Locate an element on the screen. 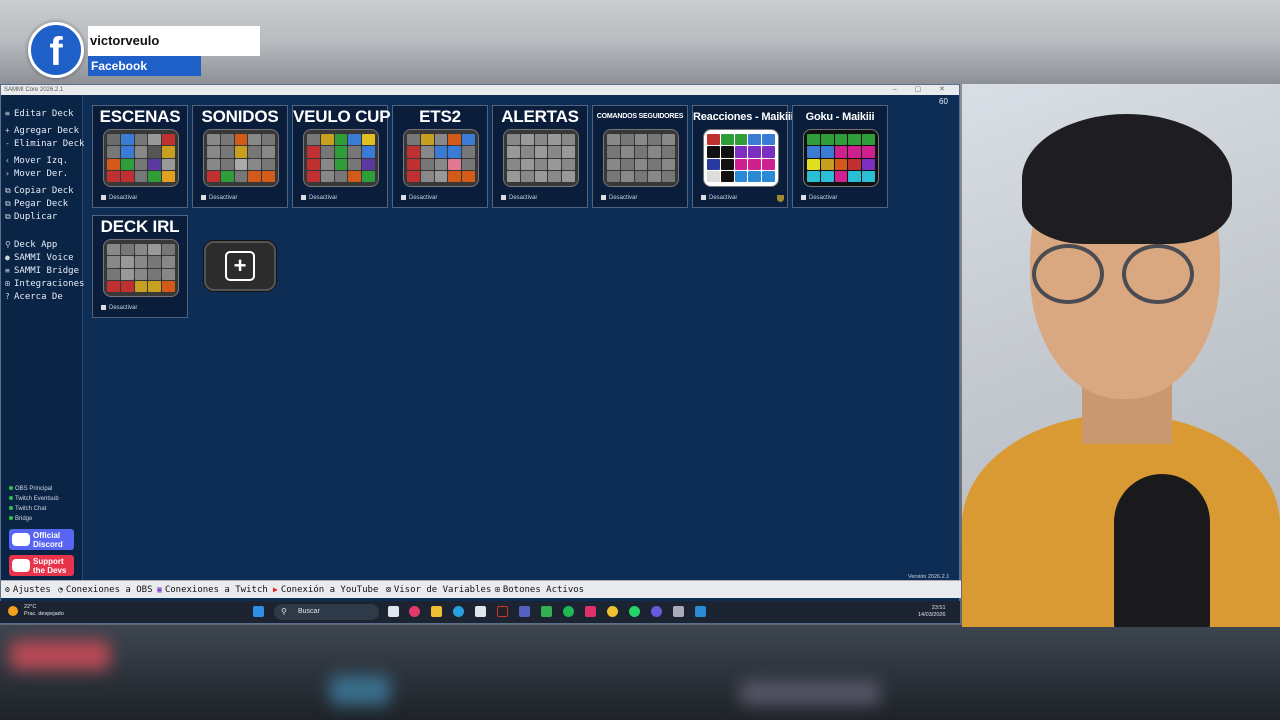 Image resolution: width=1280 pixels, height=720 pixels. deck-card-comandos-seguidores: COMANDOS SEGUIDORES Desactivar is located at coordinates (640, 156).